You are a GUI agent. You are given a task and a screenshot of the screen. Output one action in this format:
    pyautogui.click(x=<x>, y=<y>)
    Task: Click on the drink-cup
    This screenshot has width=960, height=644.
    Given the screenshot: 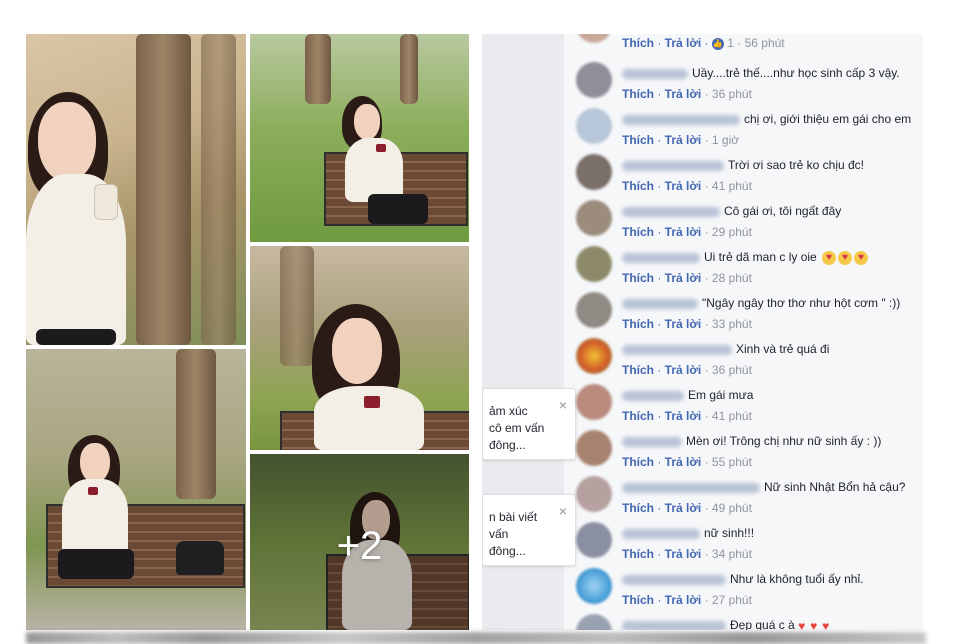 What is the action you would take?
    pyautogui.click(x=106, y=202)
    